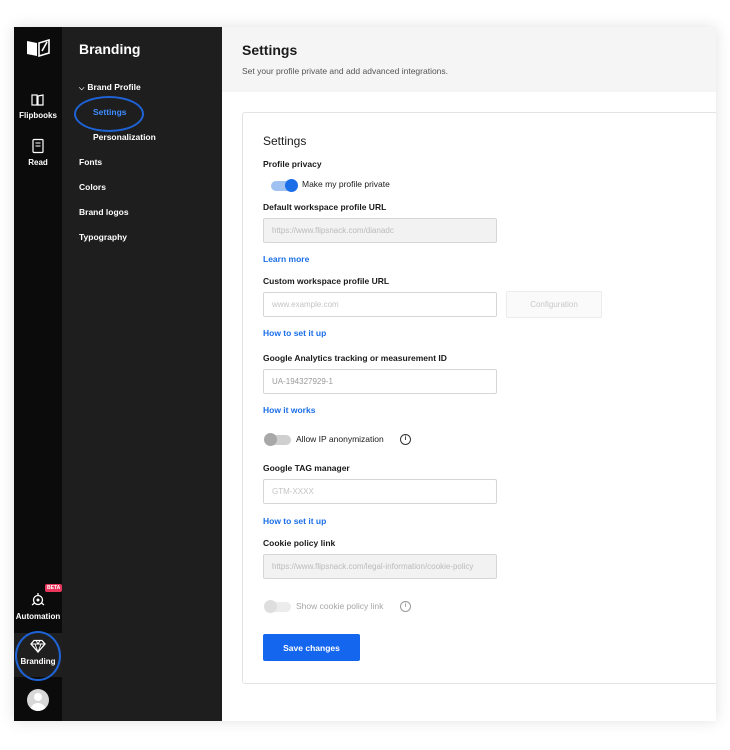  What do you see at coordinates (90, 162) in the screenshot?
I see `sidebar-item-fonts: Fonts` at bounding box center [90, 162].